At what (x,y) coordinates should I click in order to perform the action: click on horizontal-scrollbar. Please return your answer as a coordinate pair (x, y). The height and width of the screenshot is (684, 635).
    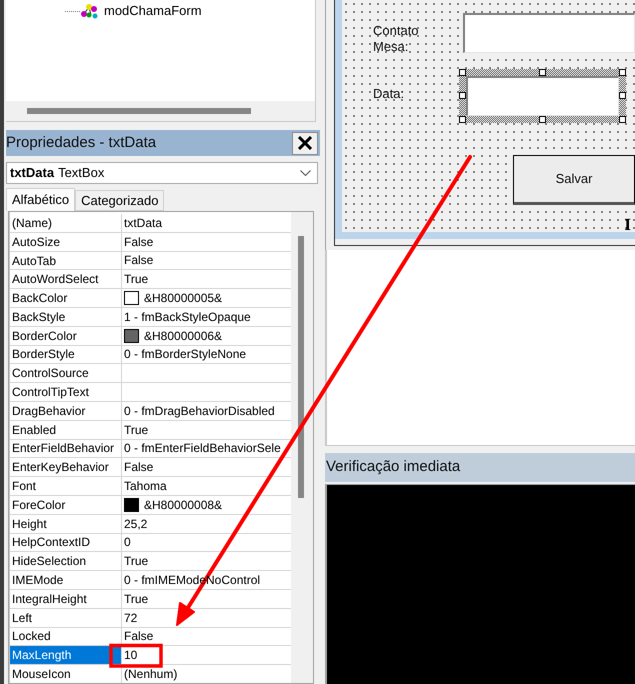
    Looking at the image, I should click on (160, 111).